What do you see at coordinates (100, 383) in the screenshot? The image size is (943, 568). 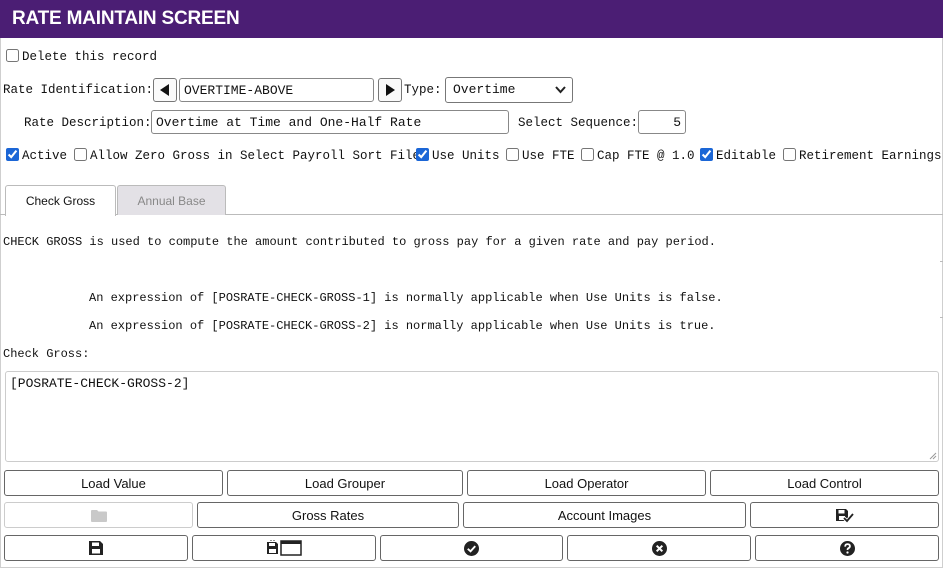 I see `check-gross-expression-value: [POSRATE-CHECK-GROSS-2]` at bounding box center [100, 383].